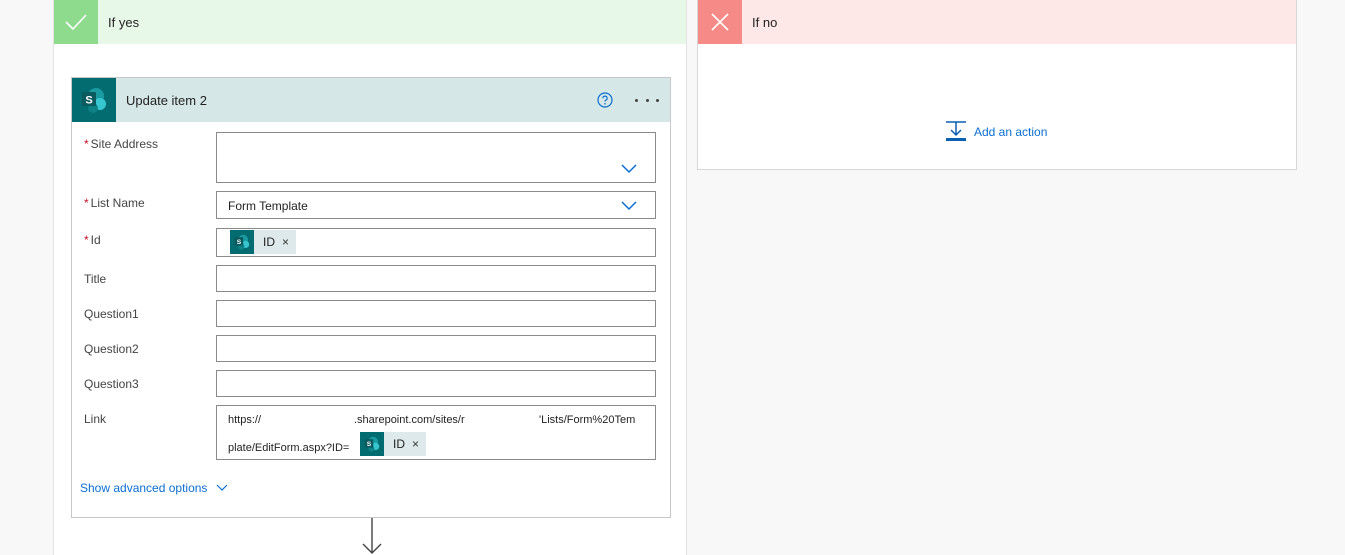  Describe the element at coordinates (399, 444) in the screenshot. I see `link-id-token-label: ID` at that location.